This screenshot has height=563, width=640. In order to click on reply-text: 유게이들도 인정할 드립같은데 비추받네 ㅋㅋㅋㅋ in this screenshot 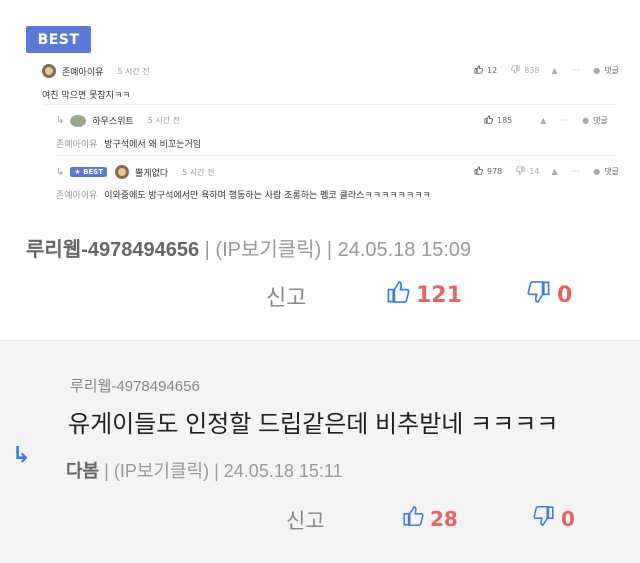, I will do `click(313, 424)`.